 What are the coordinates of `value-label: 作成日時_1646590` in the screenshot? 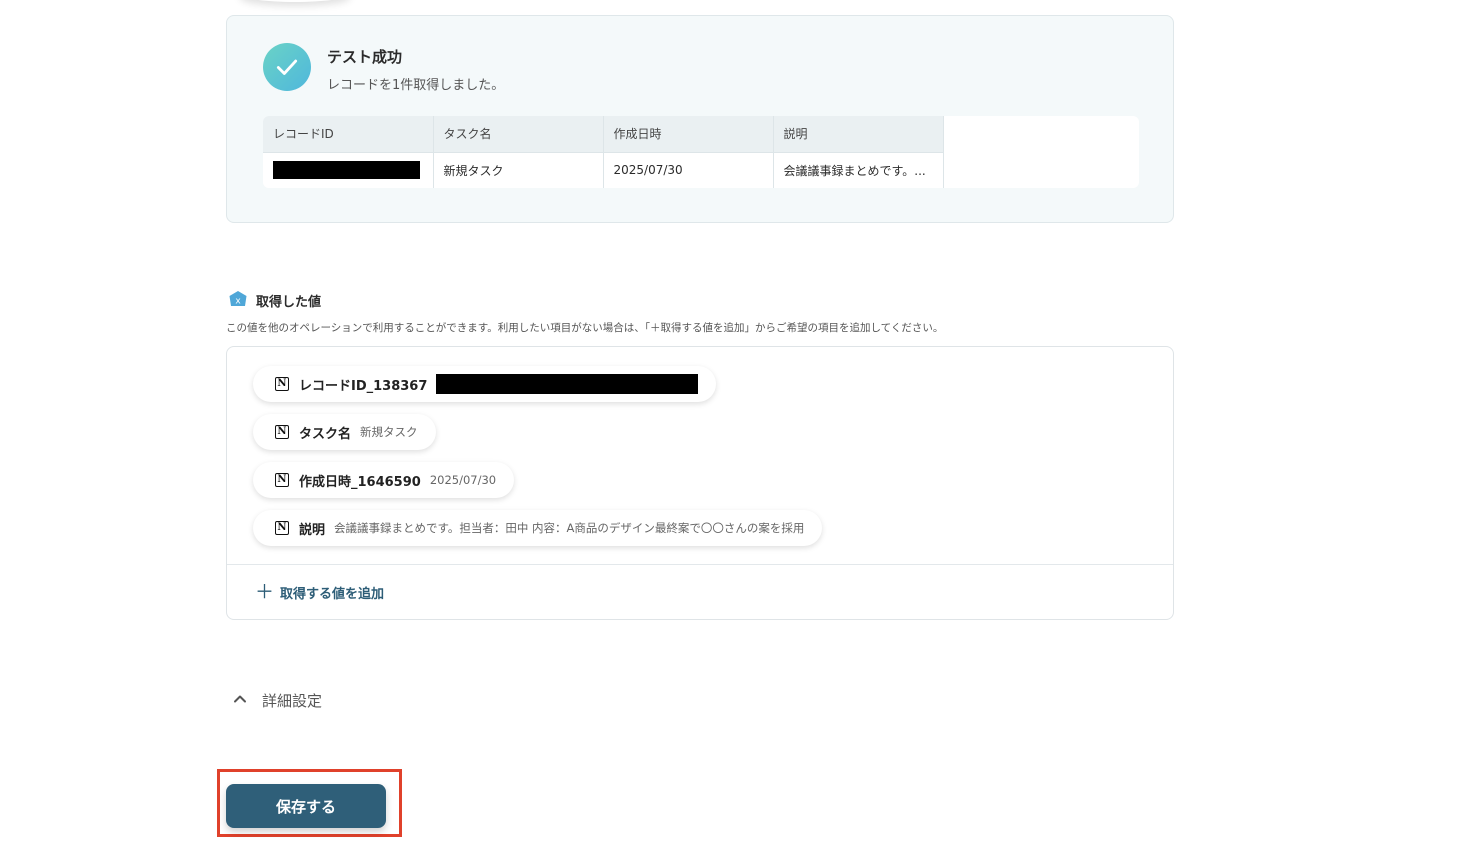 It's located at (360, 482).